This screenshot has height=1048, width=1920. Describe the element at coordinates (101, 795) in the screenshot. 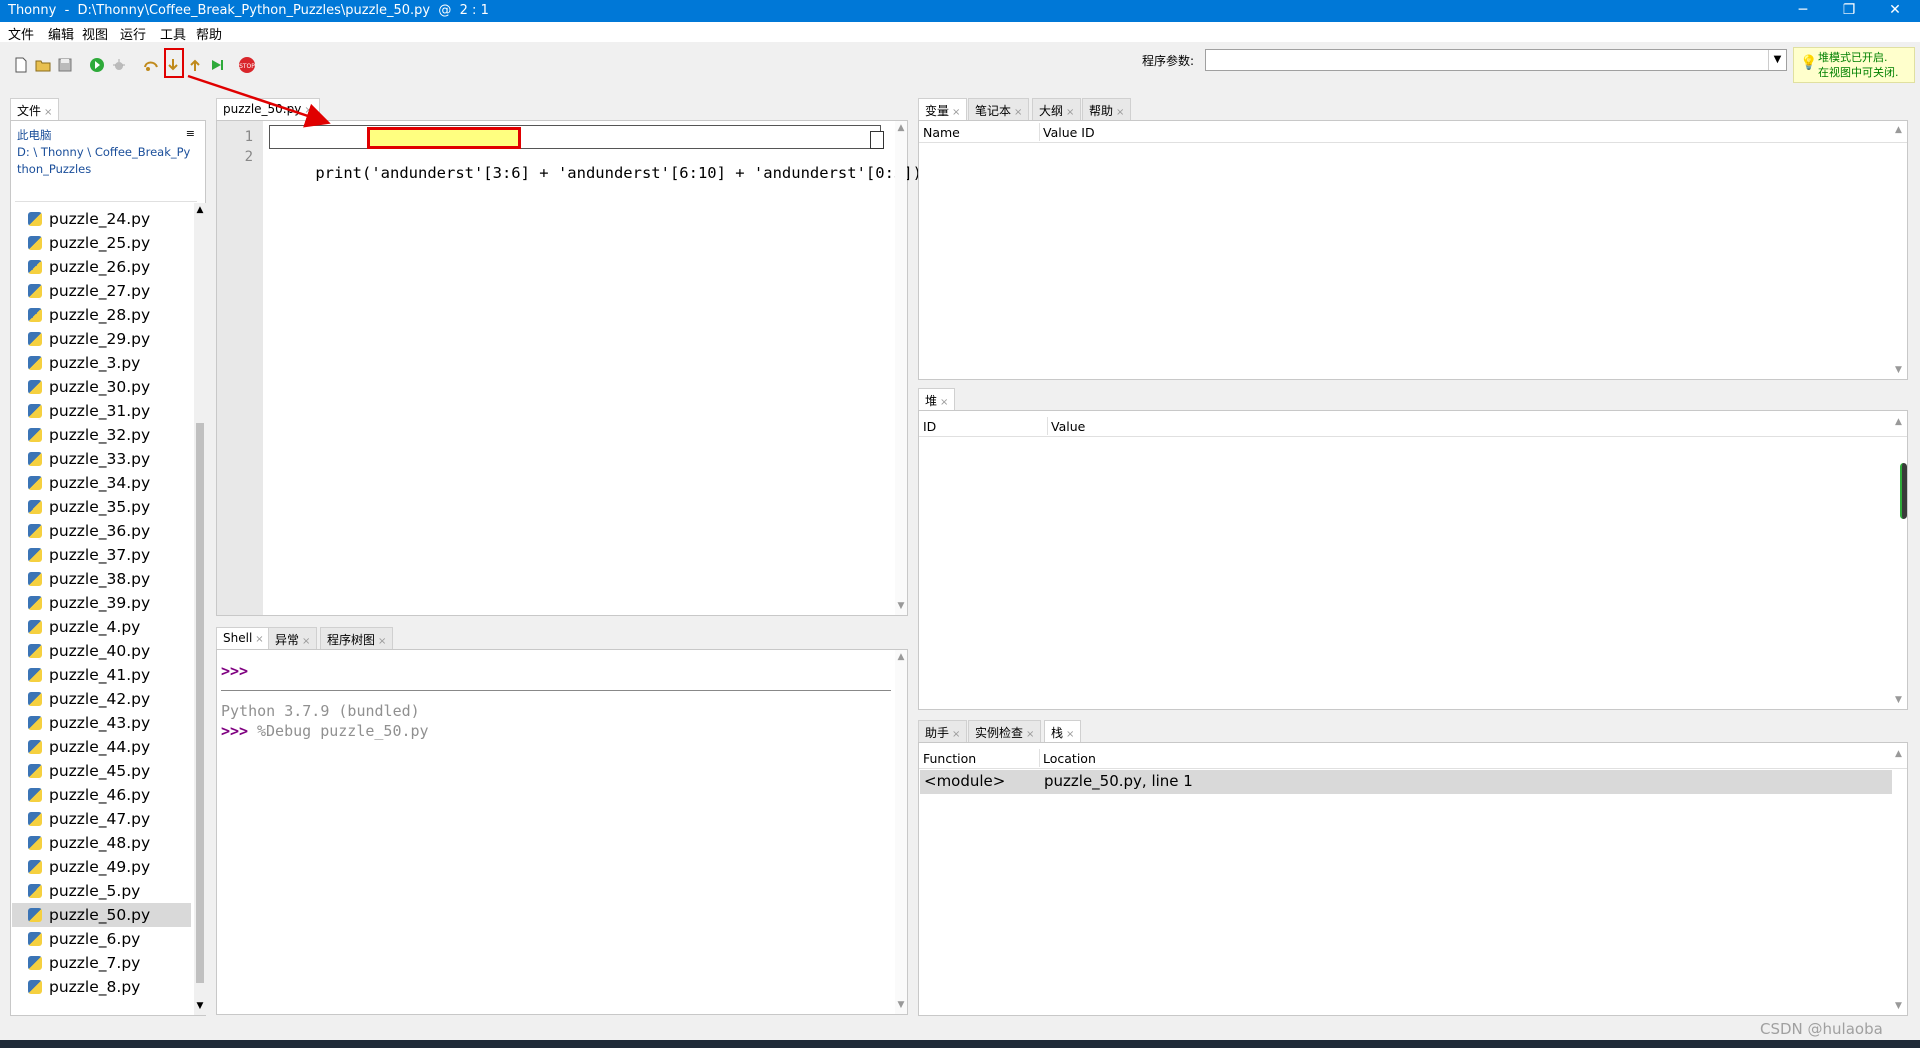

I see `list-item: puzzle_46.py` at that location.